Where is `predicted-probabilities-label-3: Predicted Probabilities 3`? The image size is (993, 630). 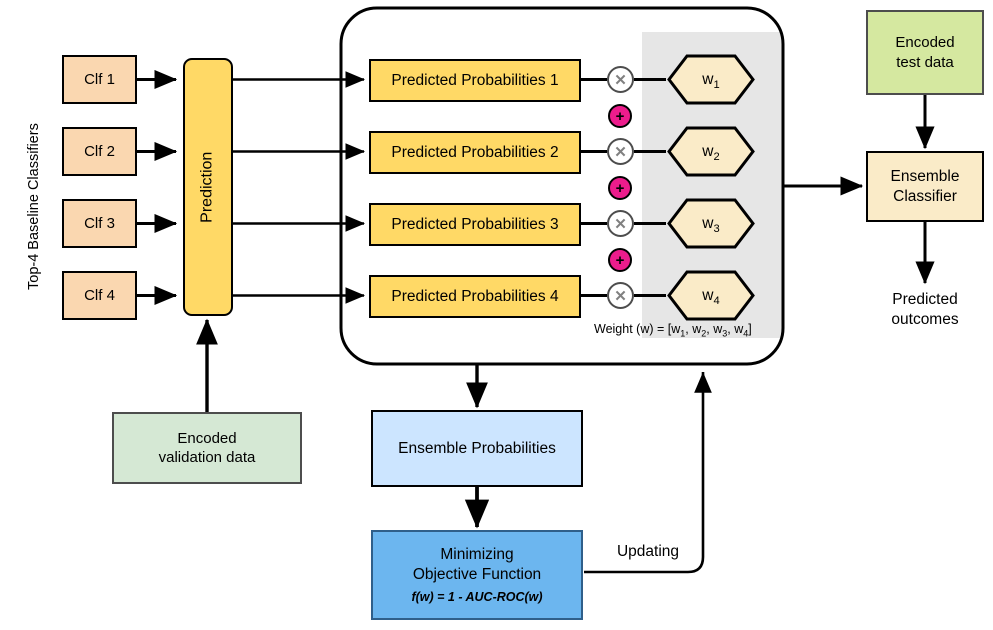 predicted-probabilities-label-3: Predicted Probabilities 3 is located at coordinates (475, 224).